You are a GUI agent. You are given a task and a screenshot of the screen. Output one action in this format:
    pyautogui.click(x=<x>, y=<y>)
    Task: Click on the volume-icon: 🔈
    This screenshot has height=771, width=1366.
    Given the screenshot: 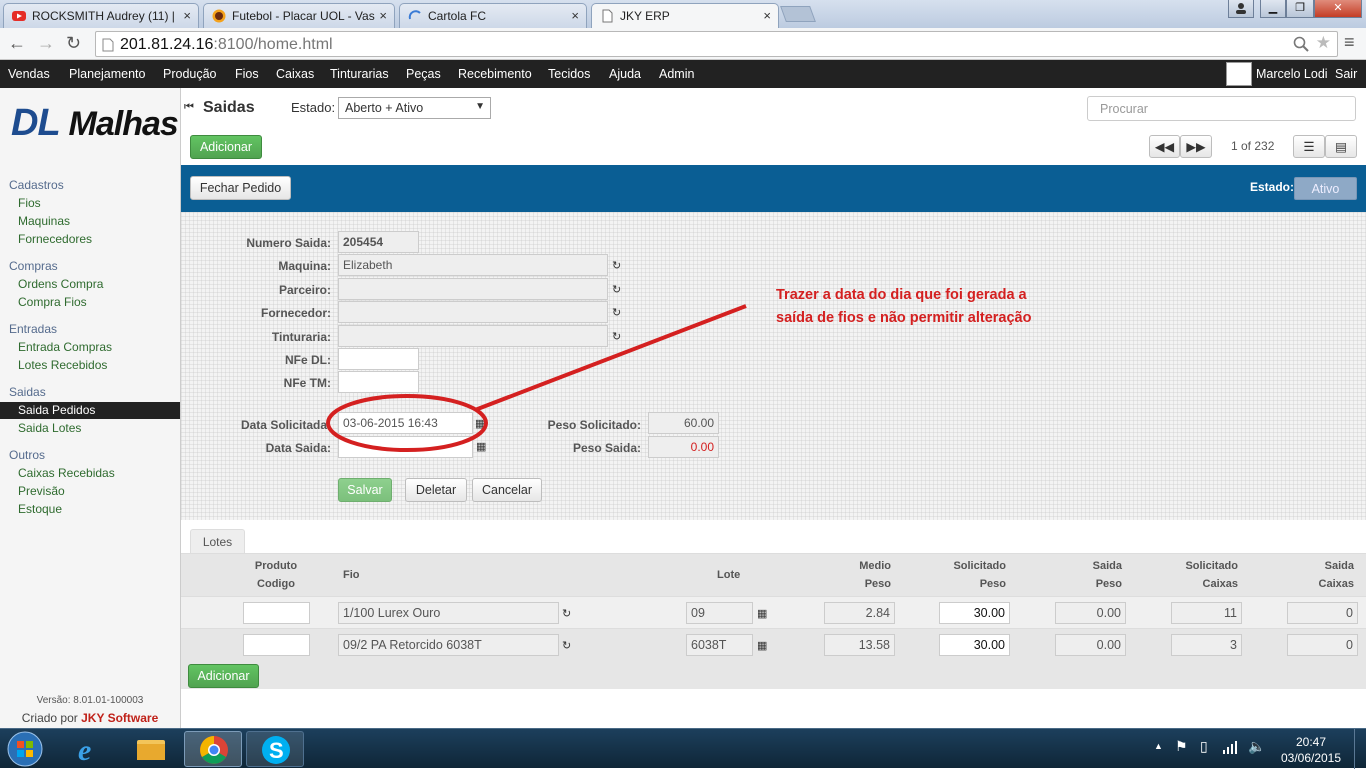 What is the action you would take?
    pyautogui.click(x=1256, y=746)
    